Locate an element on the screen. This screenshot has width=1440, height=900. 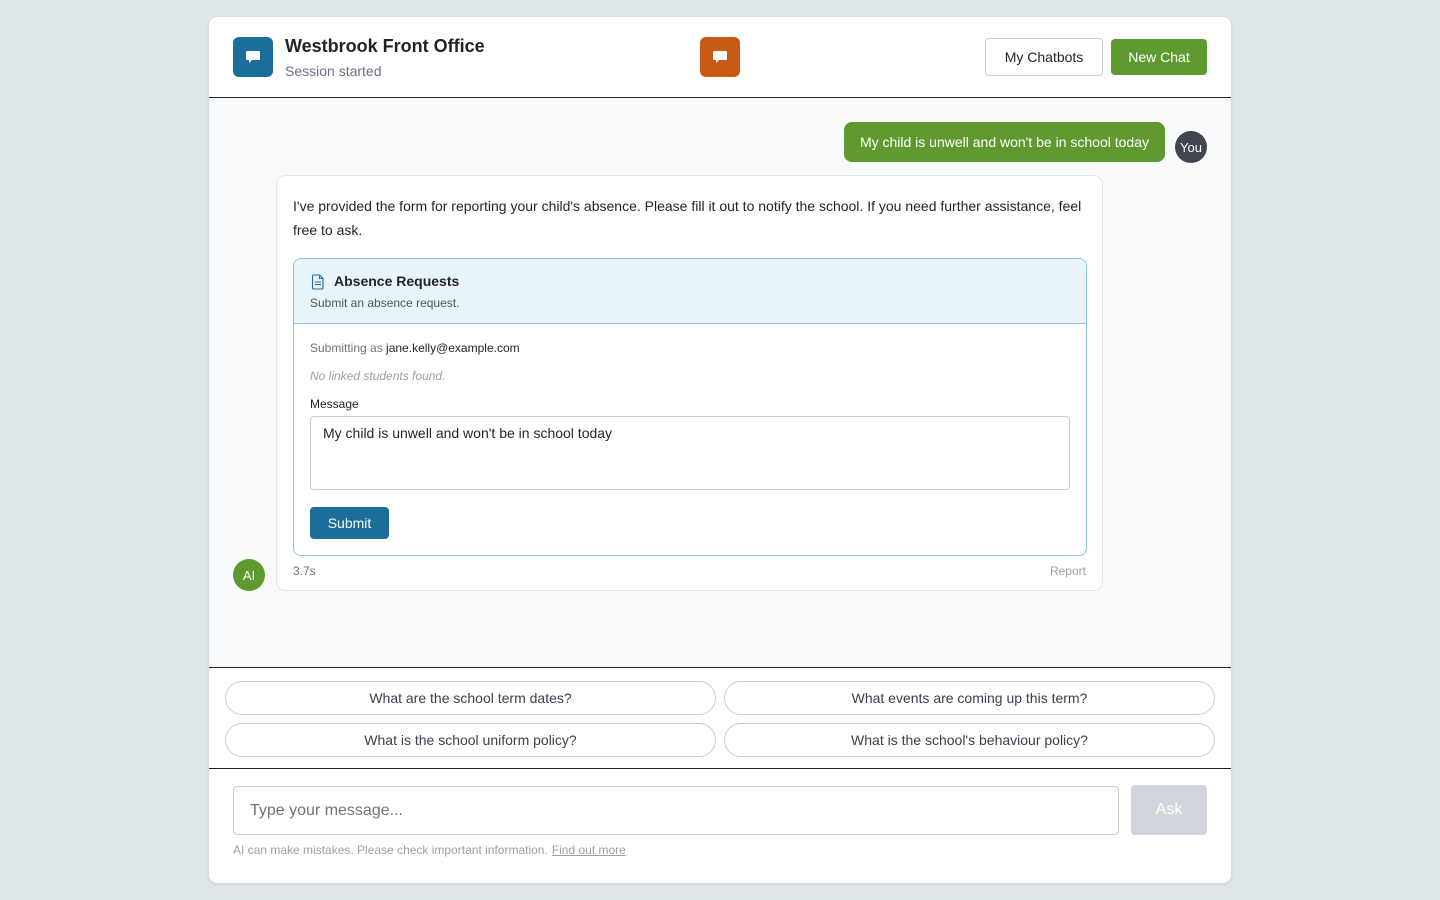
no-linked-students: No linked students found. is located at coordinates (378, 376).